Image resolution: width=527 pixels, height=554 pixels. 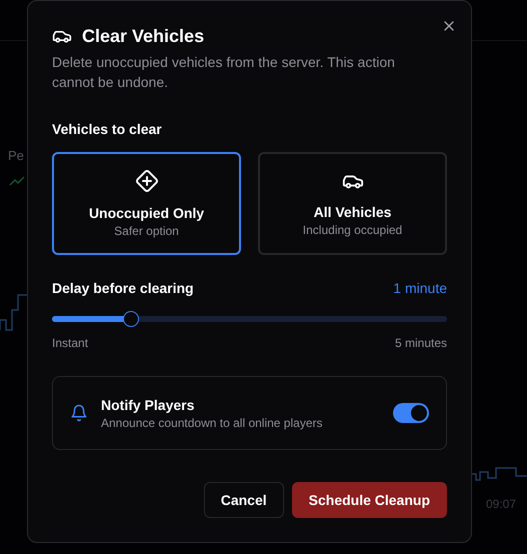 I want to click on delay-slider, so click(x=249, y=319).